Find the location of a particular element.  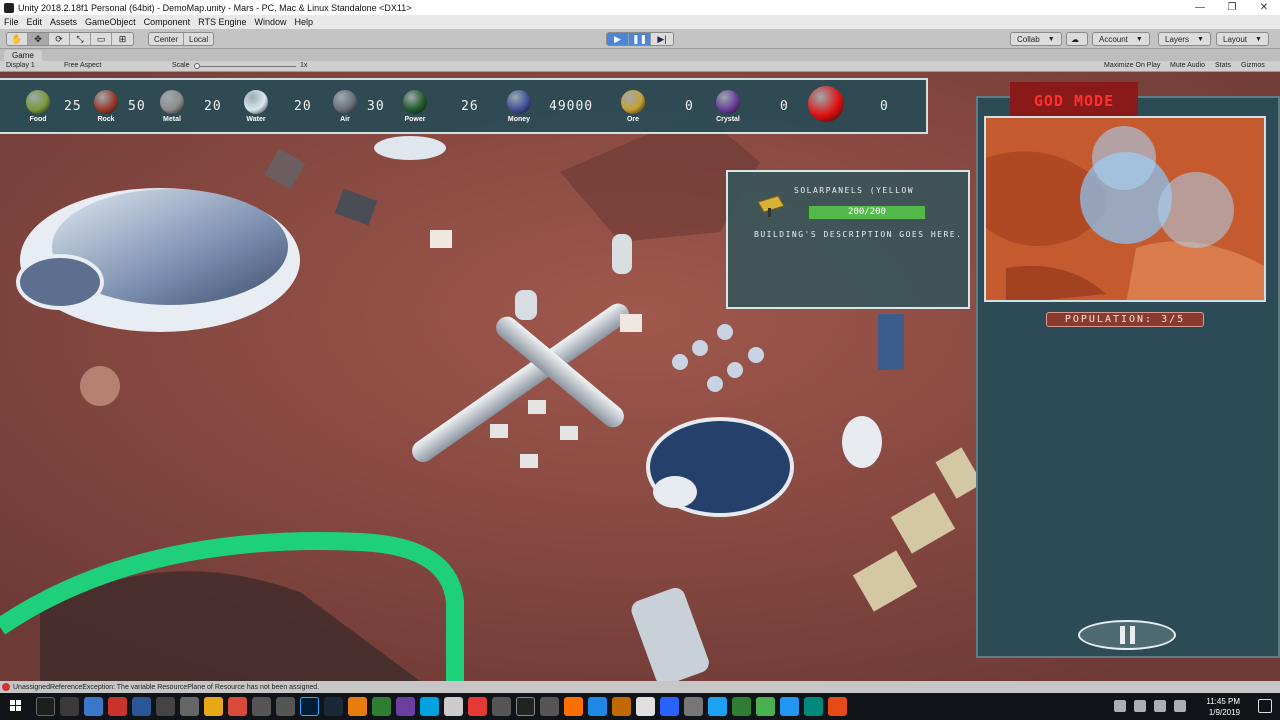

account-dropdown: Account ▼ is located at coordinates (1121, 39).